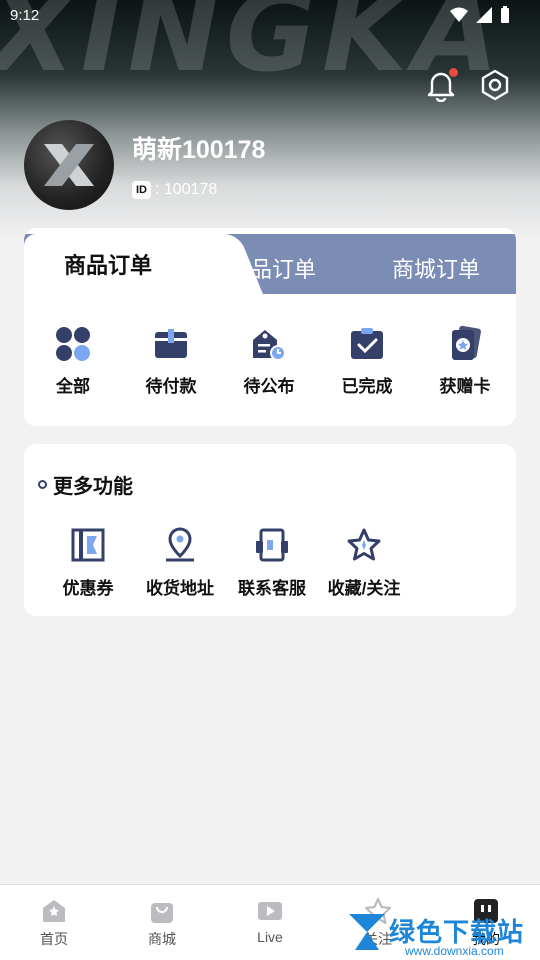 This screenshot has width=540, height=960. What do you see at coordinates (465, 386) in the screenshot?
I see `order-gift-cards-label: 获赠卡` at bounding box center [465, 386].